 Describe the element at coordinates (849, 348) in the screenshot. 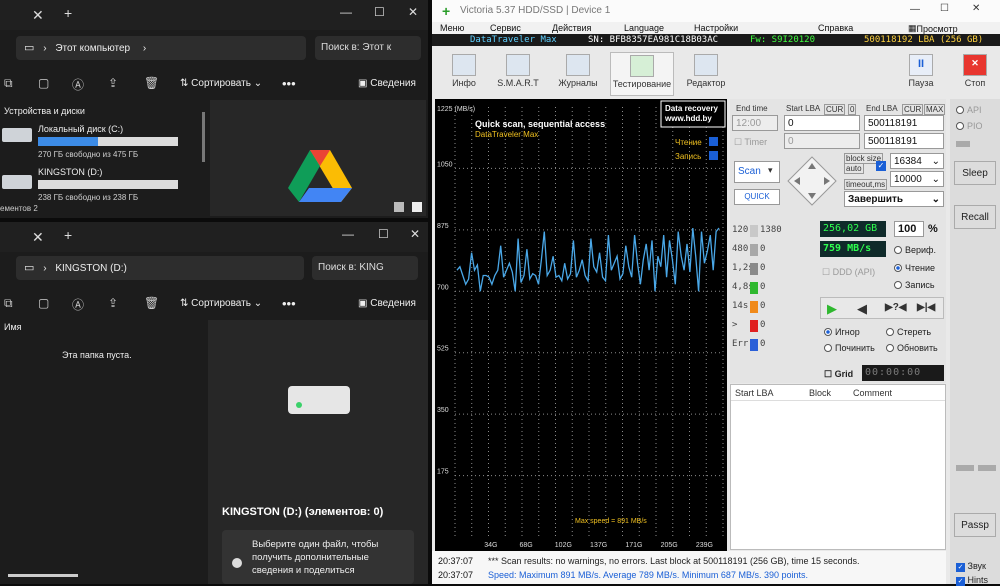

I see `repair-radio: Починить` at that location.